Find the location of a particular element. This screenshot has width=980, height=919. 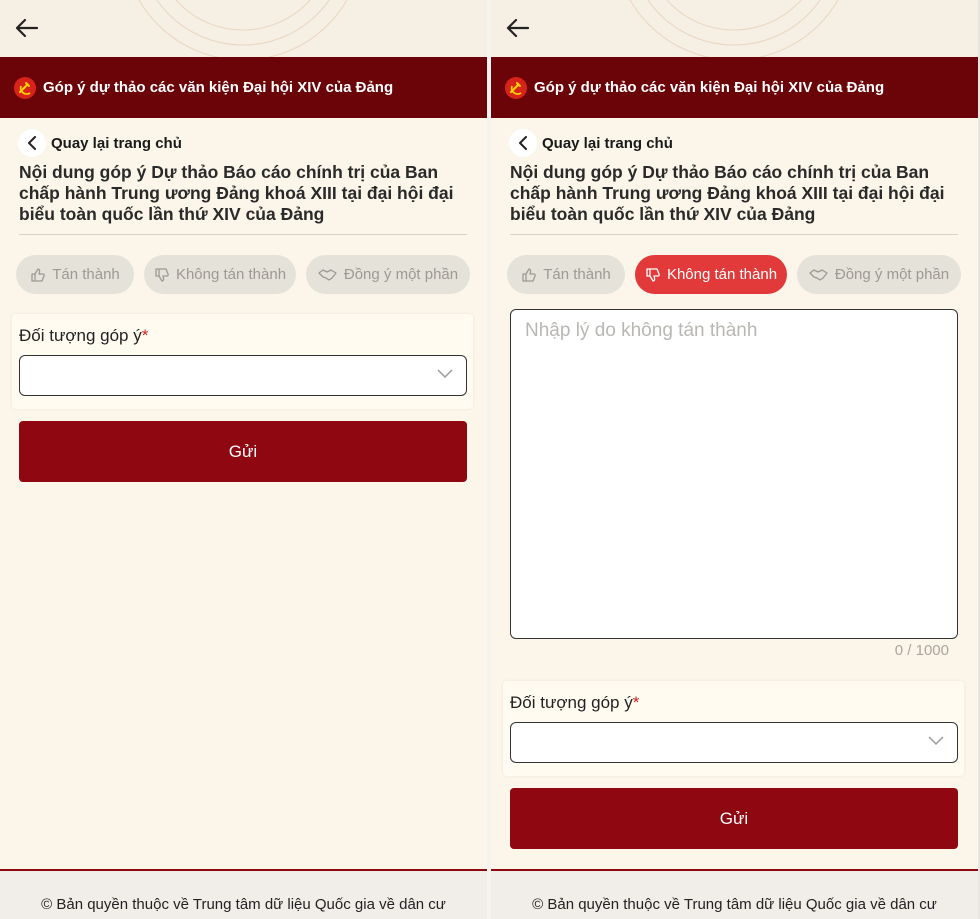

character-counter: 0 / 1000 is located at coordinates (921, 650).